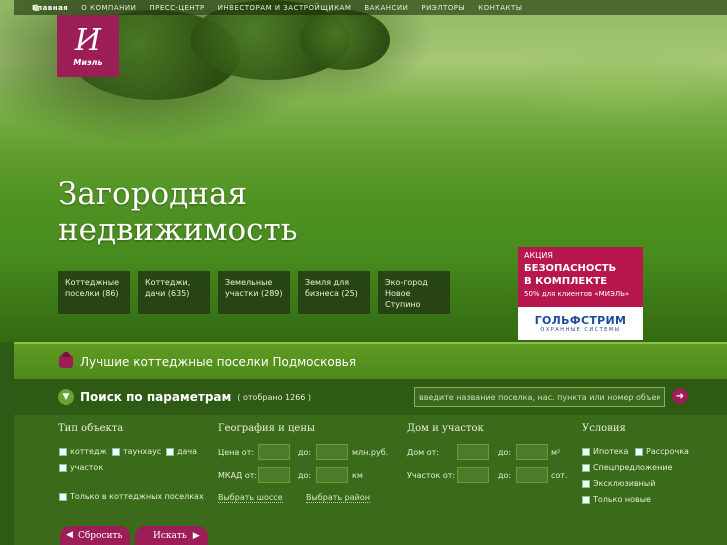  I want to click on installment-label: Рассрочка, so click(667, 451).